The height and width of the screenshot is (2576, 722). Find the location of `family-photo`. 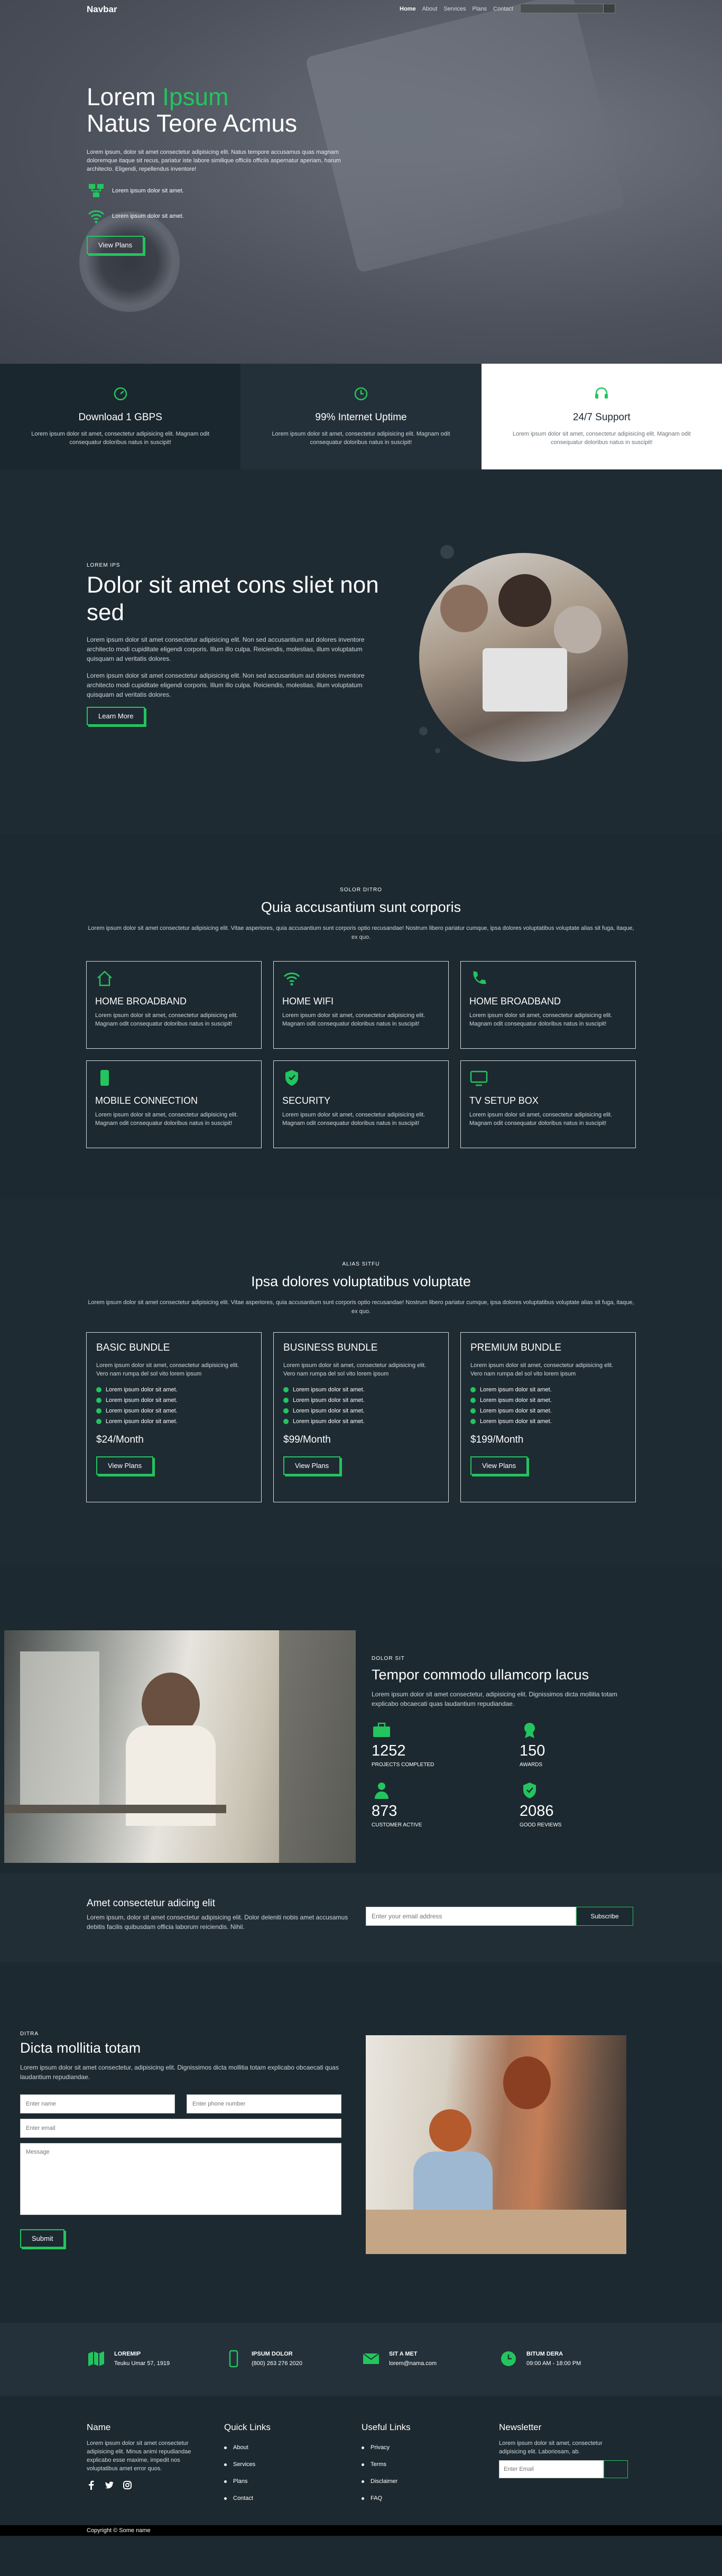

family-photo is located at coordinates (496, 2144).